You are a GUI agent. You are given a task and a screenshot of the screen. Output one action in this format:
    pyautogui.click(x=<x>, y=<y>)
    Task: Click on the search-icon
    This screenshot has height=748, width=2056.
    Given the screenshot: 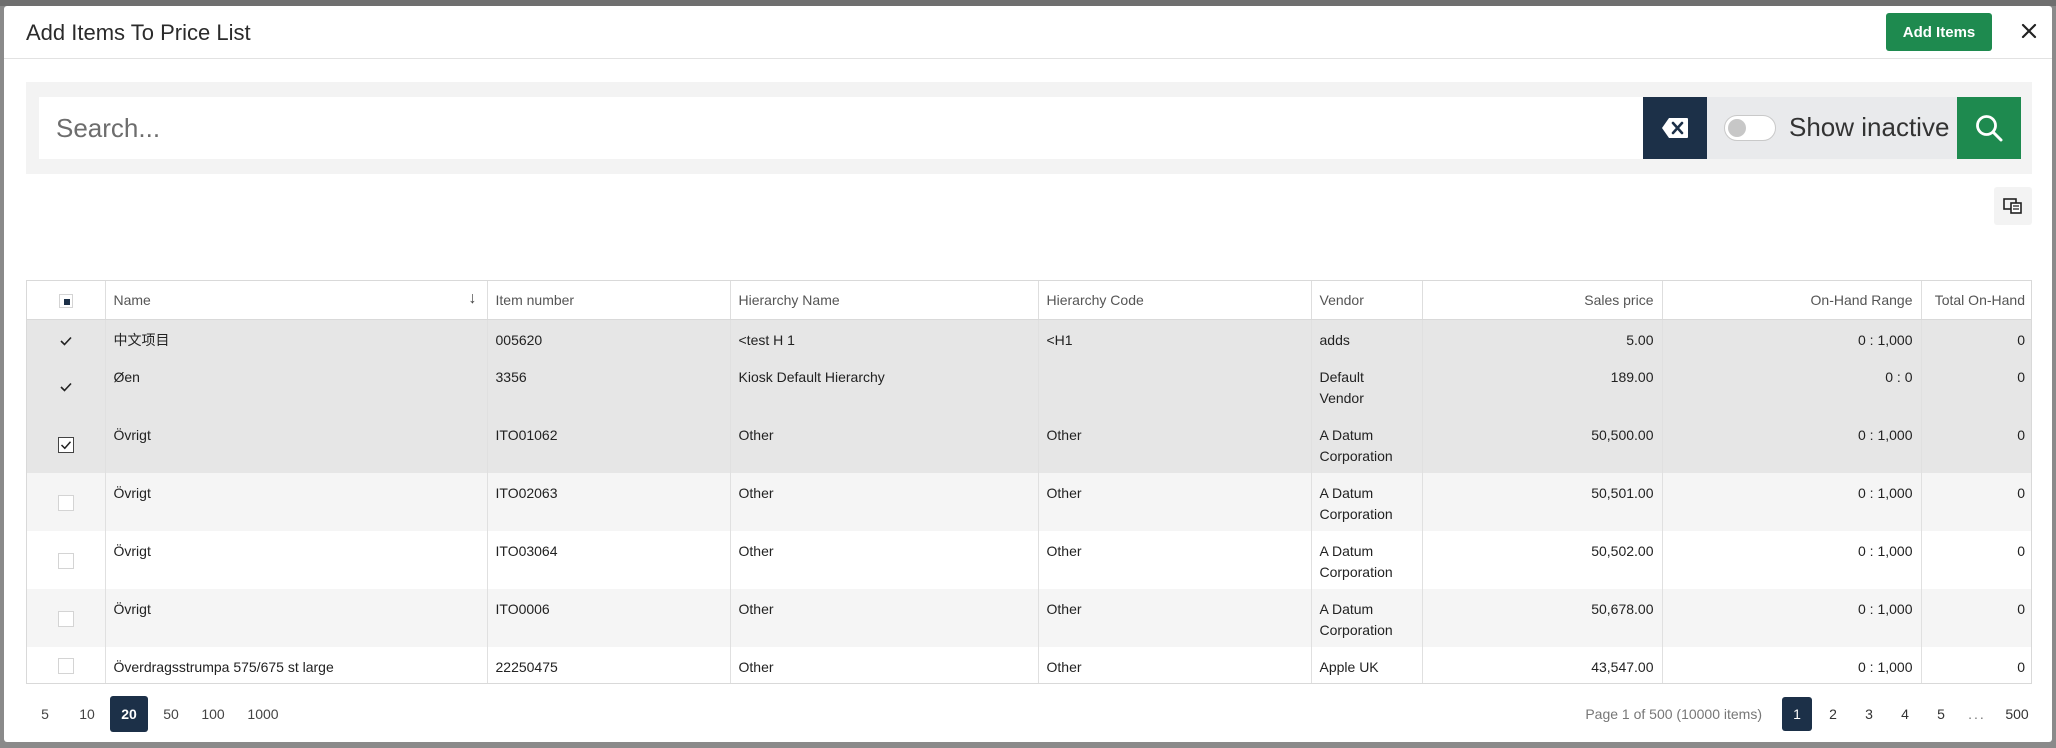 What is the action you would take?
    pyautogui.click(x=1989, y=128)
    